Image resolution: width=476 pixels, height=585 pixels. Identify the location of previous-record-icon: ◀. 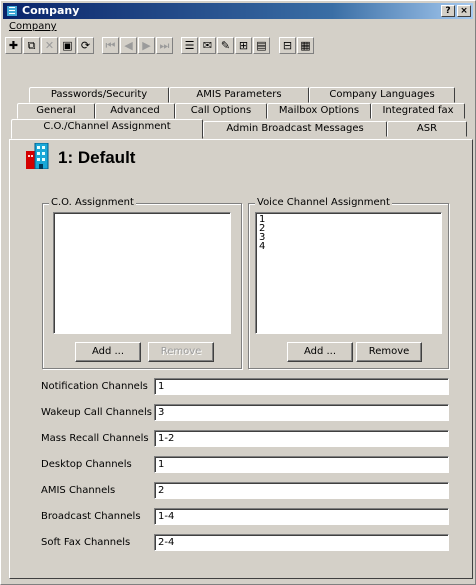
(128, 45).